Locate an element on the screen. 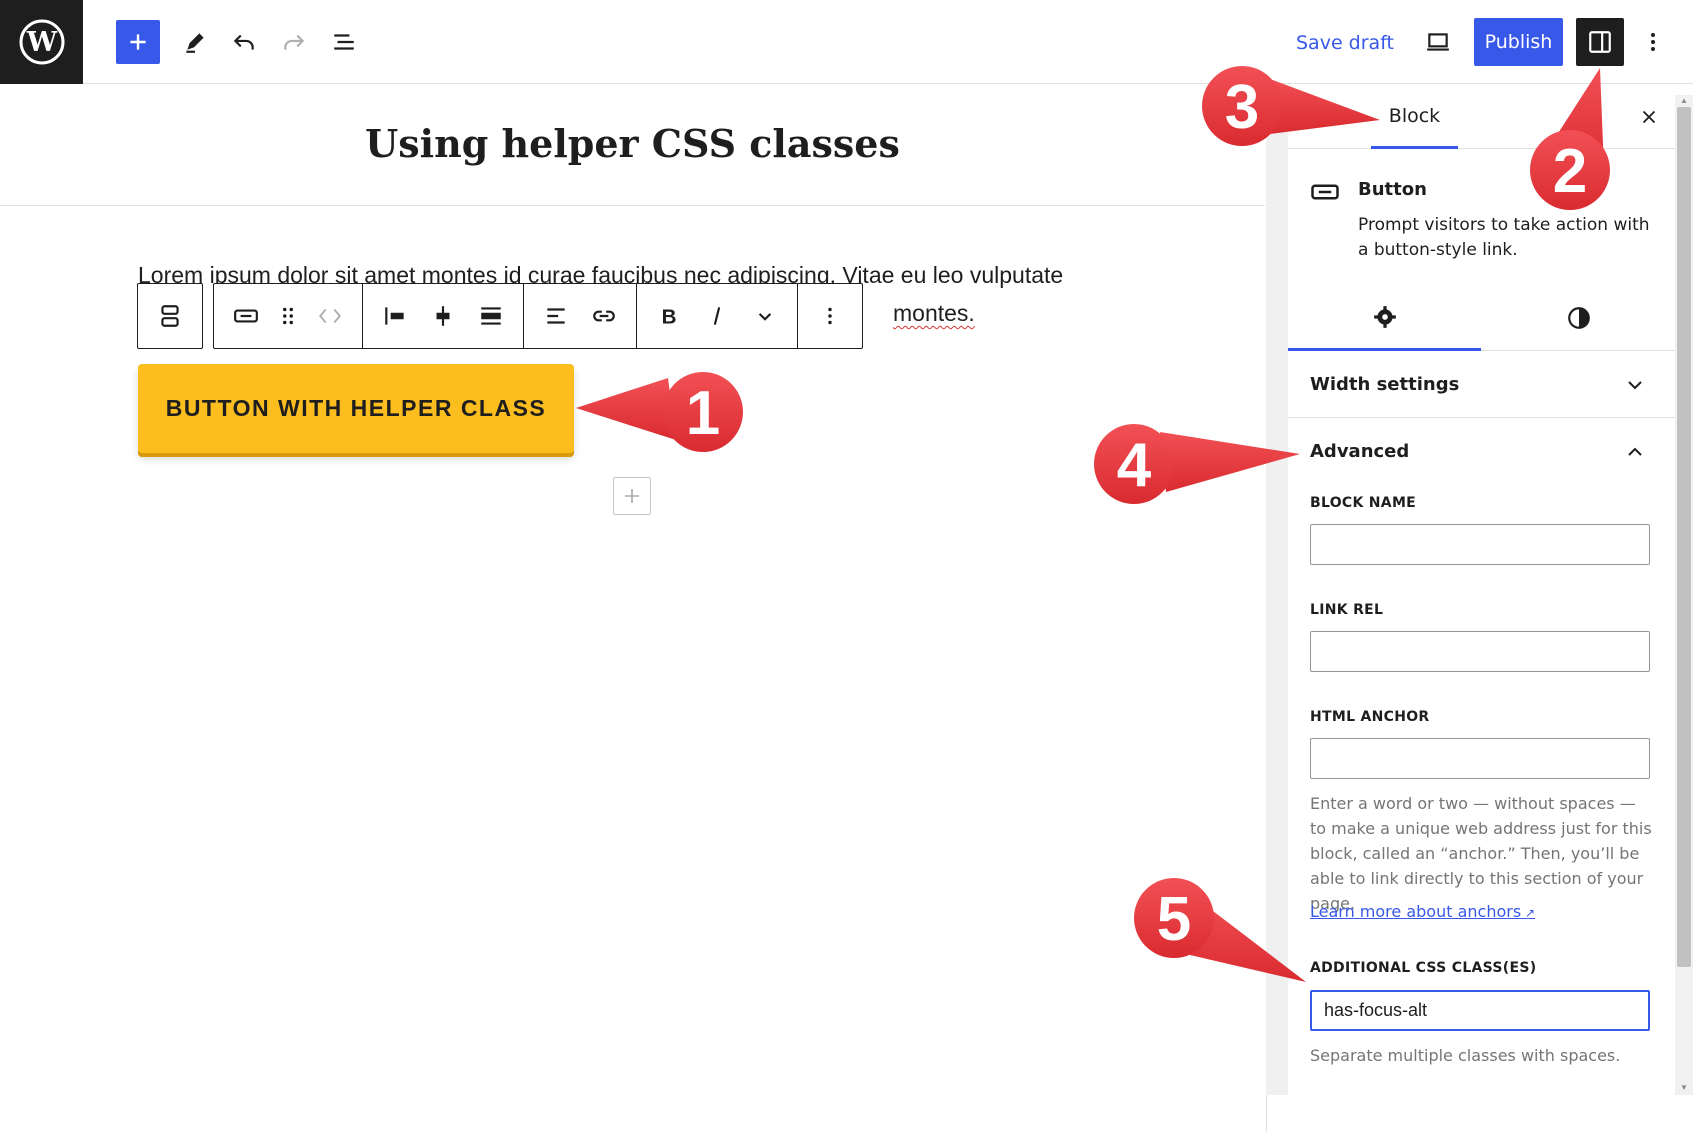 The image size is (1693, 1132). sidebar-scrollbar-thumb is located at coordinates (1684, 537).